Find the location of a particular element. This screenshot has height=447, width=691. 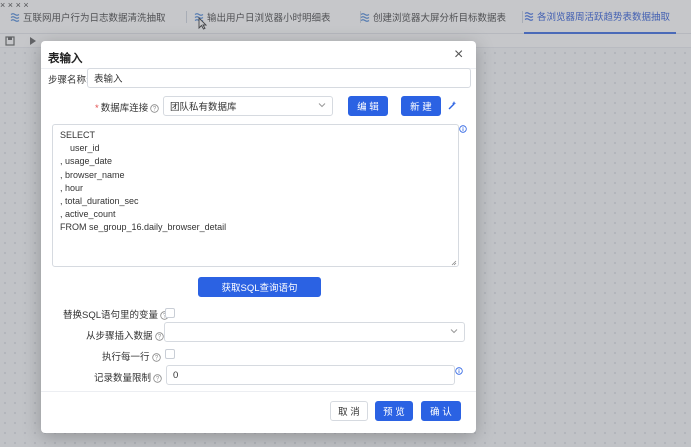

replace-vars-label-text: 替换SQL语句里的变量 is located at coordinates (111, 315).